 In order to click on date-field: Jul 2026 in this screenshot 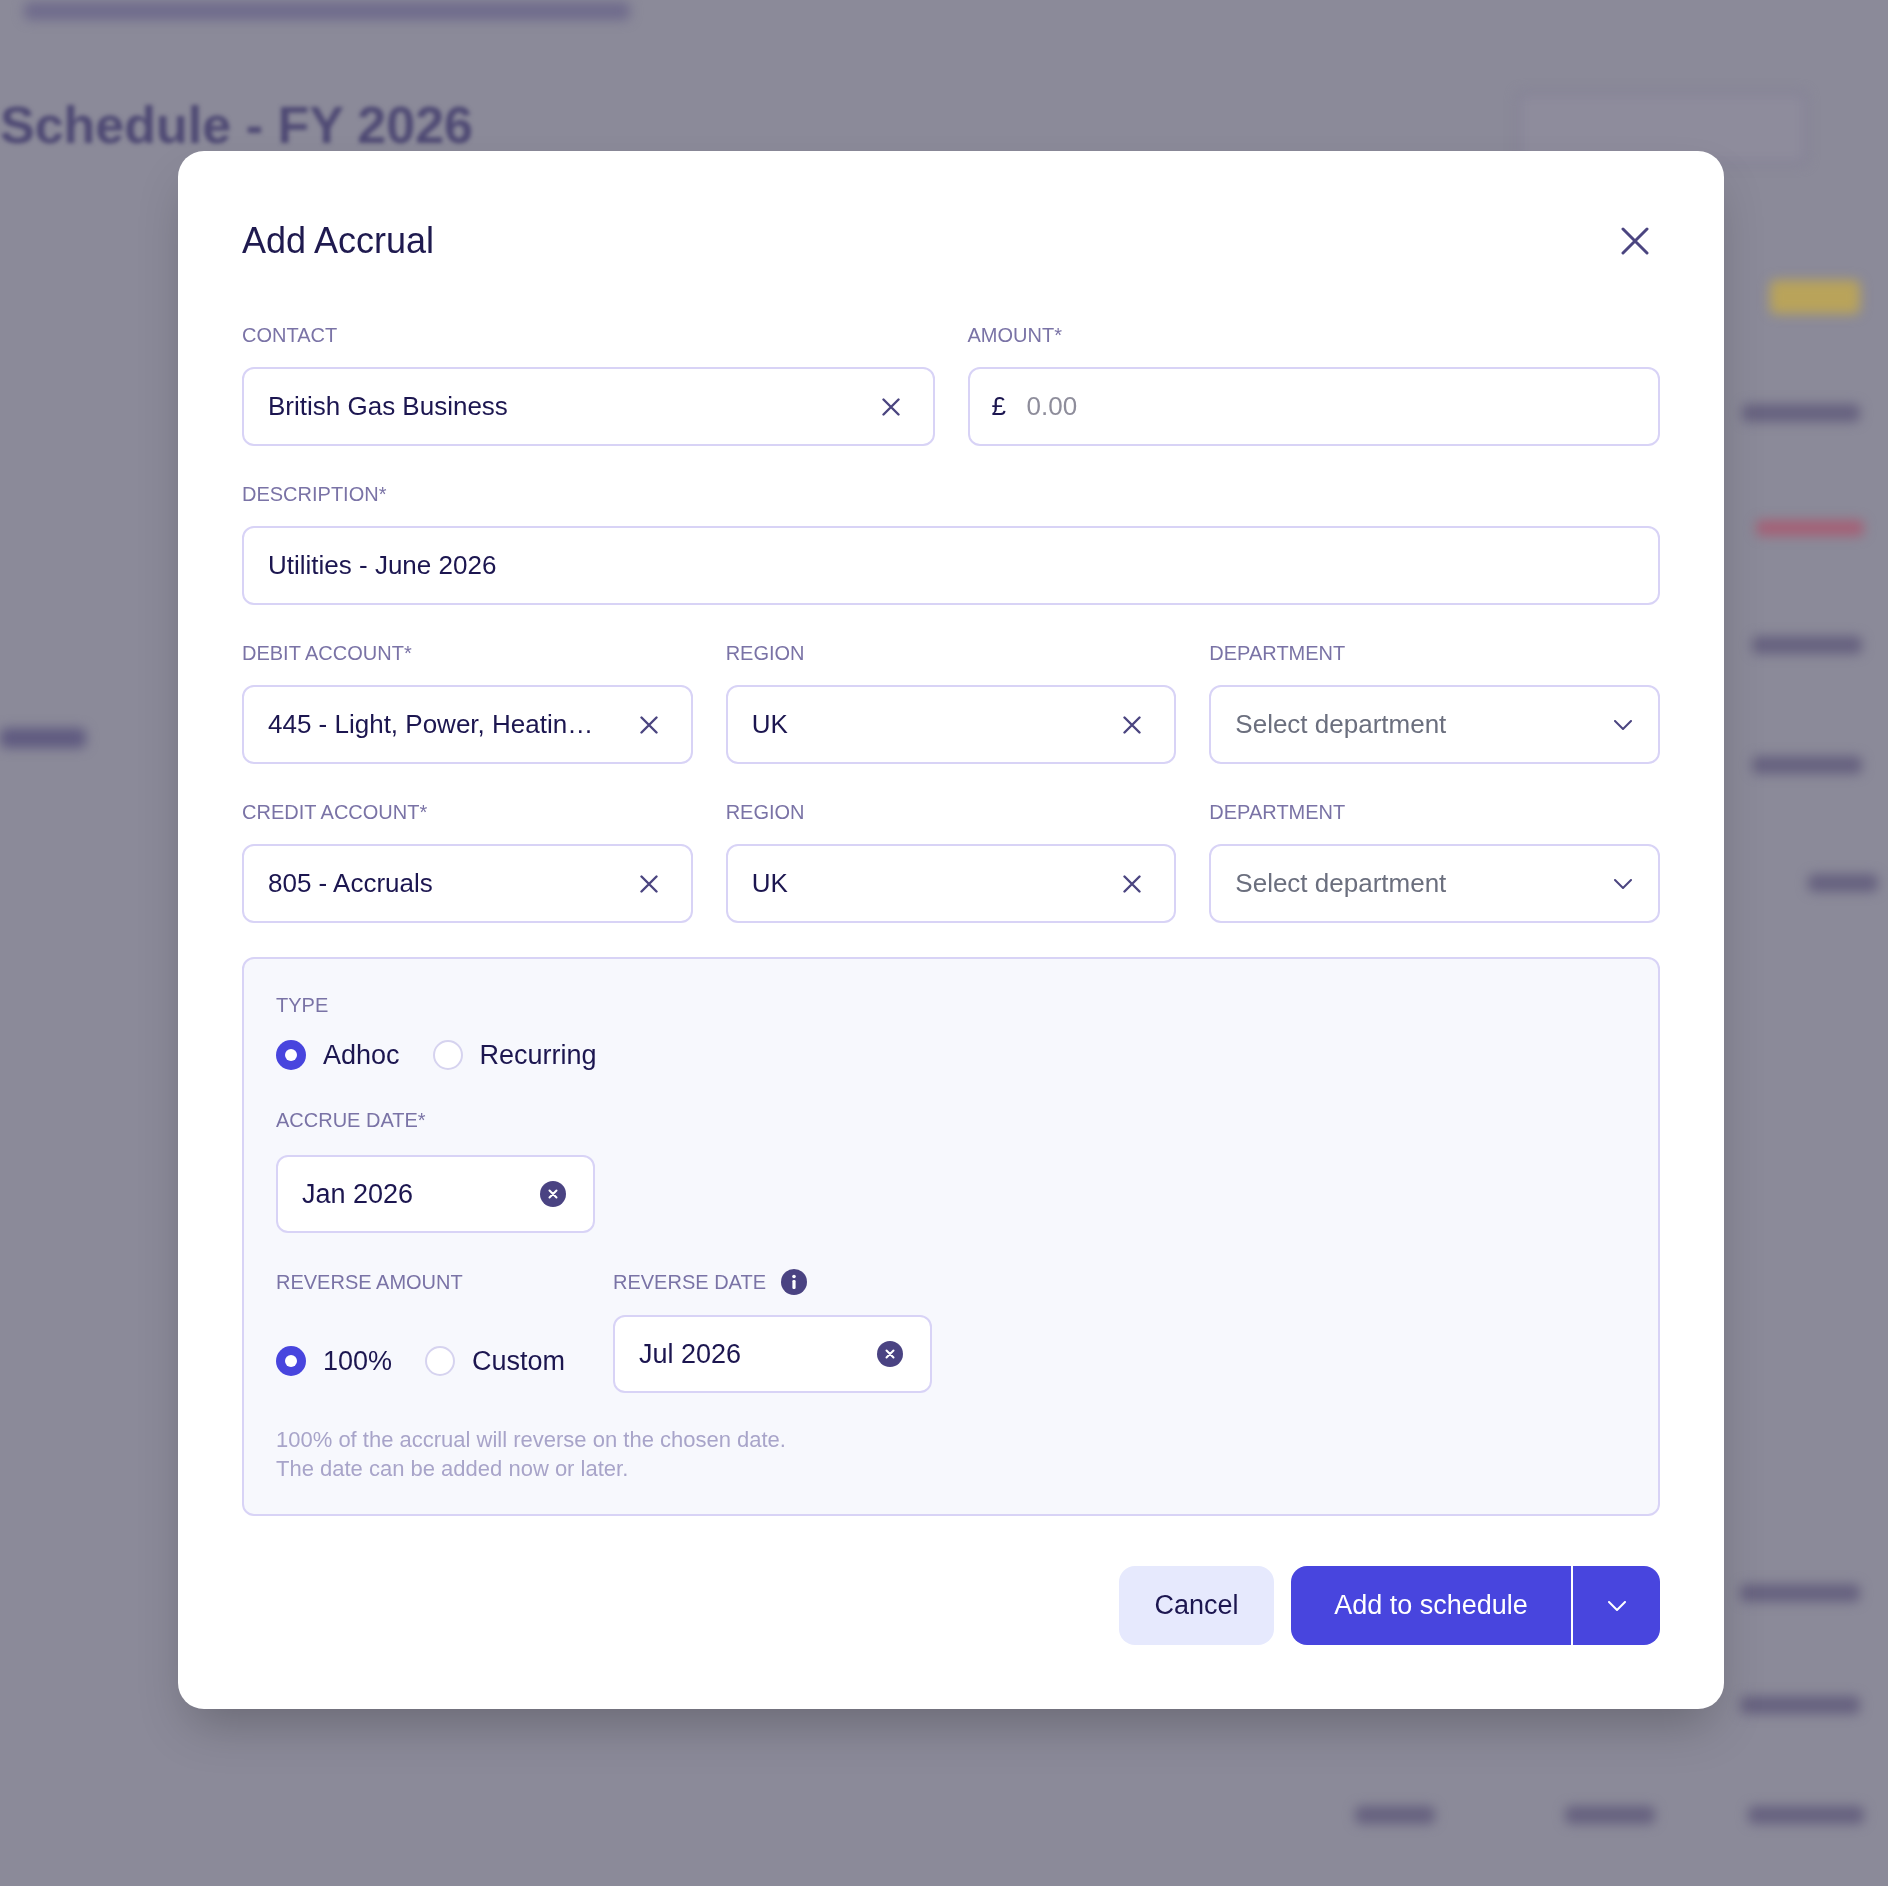, I will do `click(772, 1354)`.